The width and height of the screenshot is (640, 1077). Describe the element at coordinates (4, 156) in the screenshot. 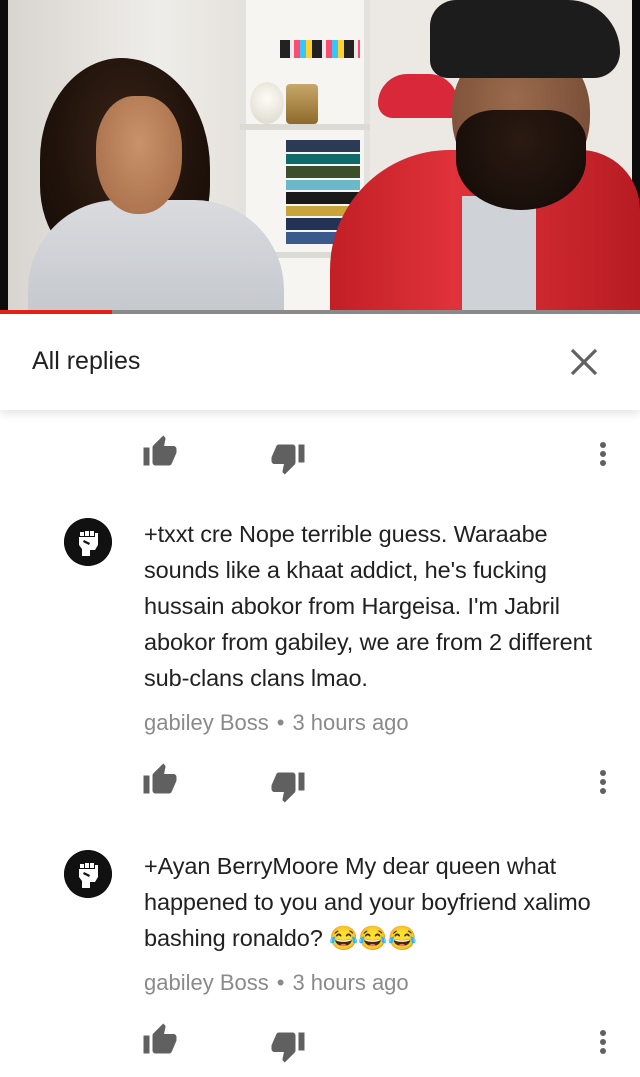

I see `video-frame-edge` at that location.